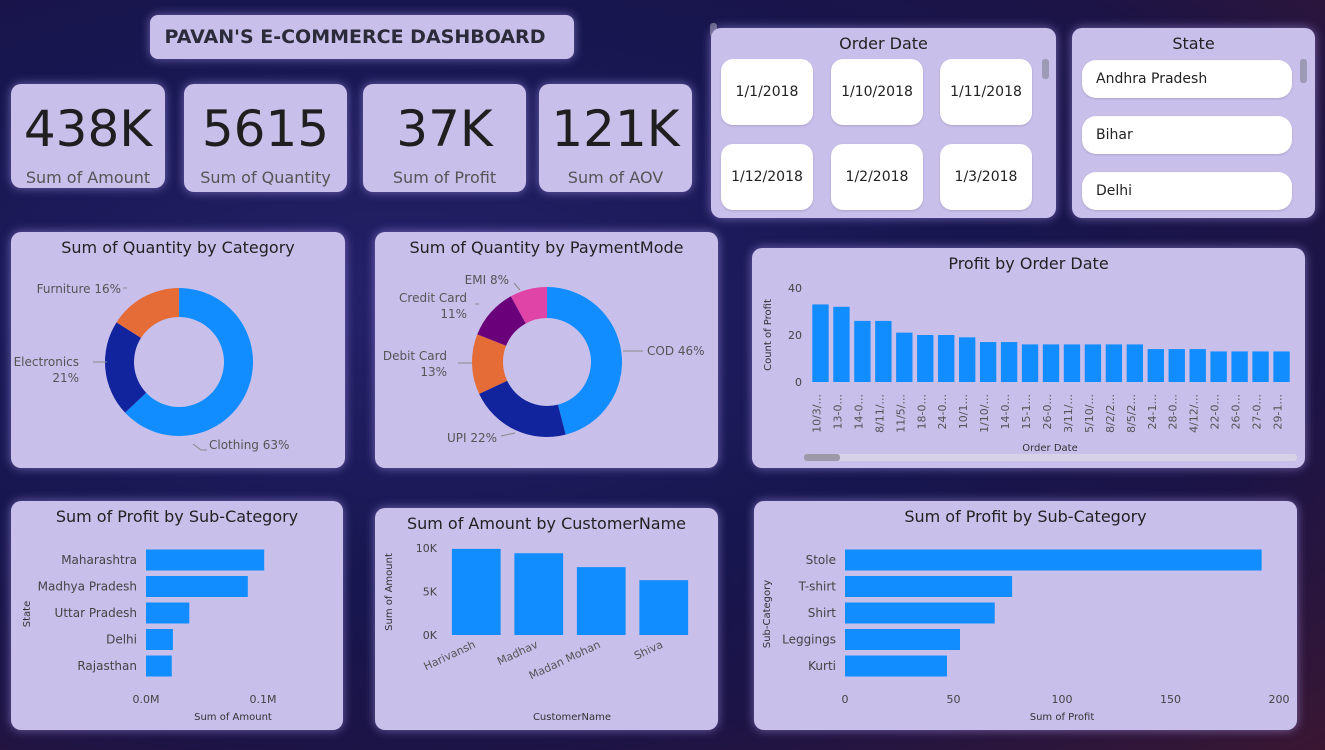 The height and width of the screenshot is (750, 1325). Describe the element at coordinates (487, 280) in the screenshot. I see `donut-label-emi: EMI 8%` at that location.